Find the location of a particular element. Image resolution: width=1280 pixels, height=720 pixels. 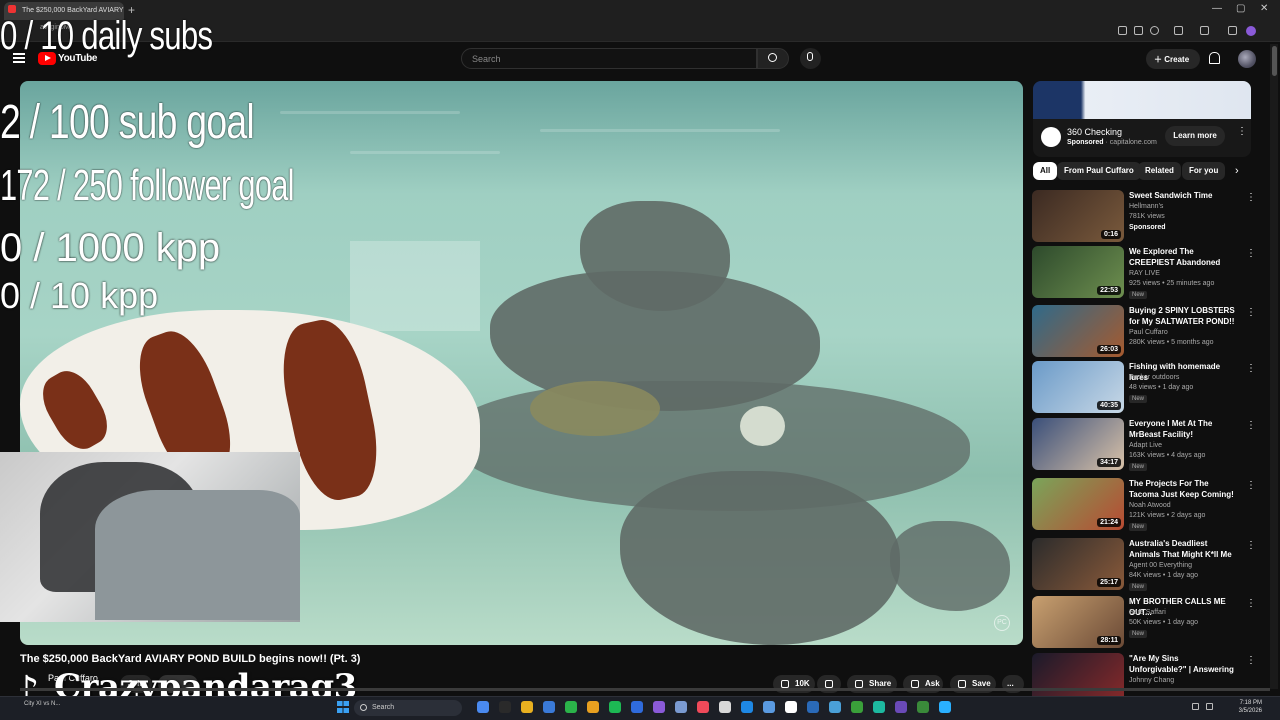

recommendation-channel: Tucker outdoors is located at coordinates (1154, 377).